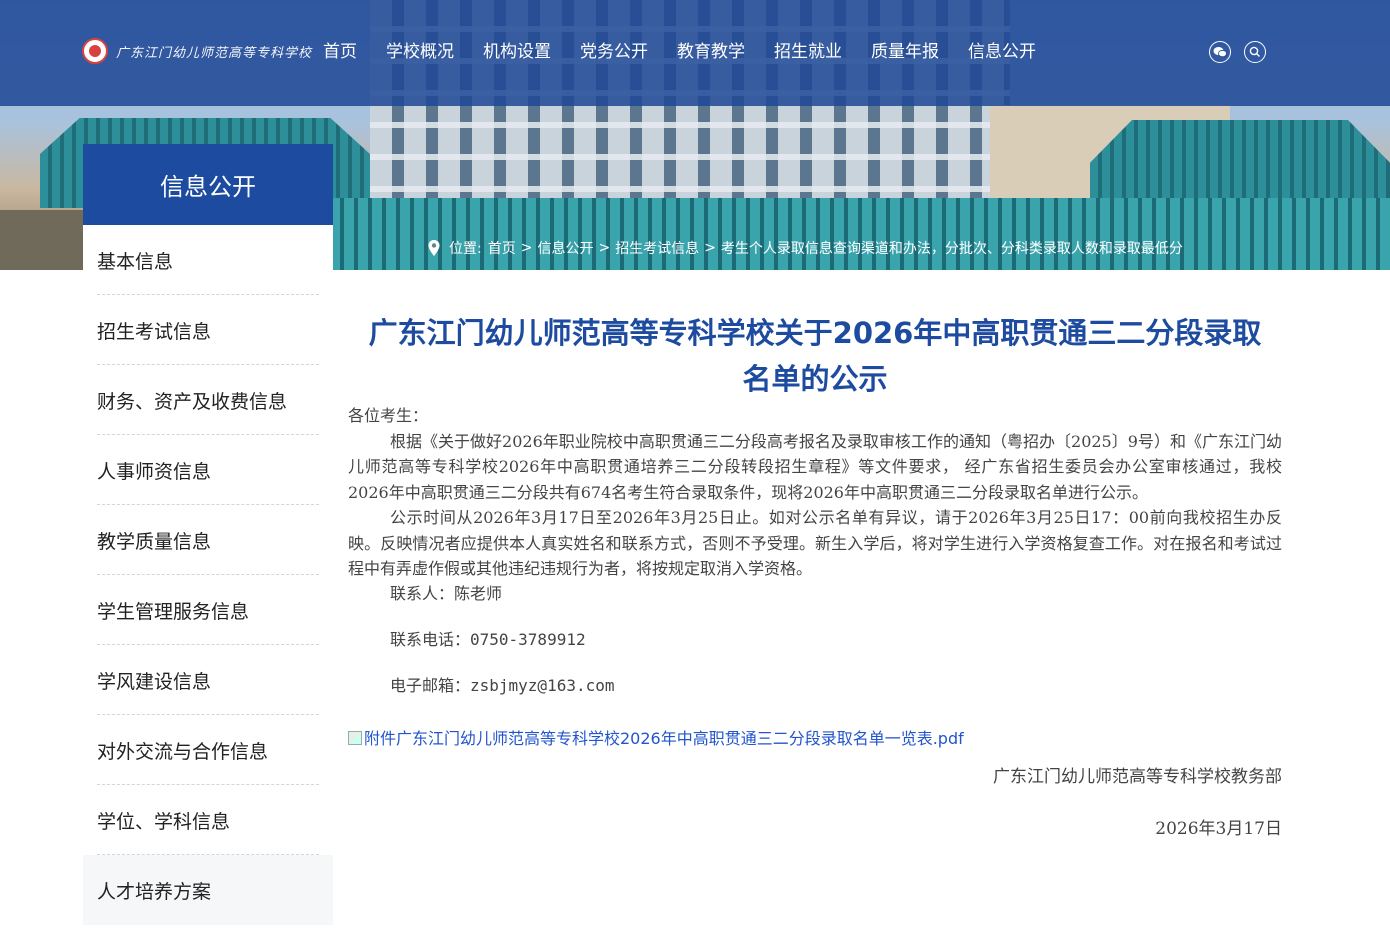 This screenshot has width=1390, height=933. Describe the element at coordinates (208, 330) in the screenshot. I see `sidebar-item-admission-exam-info: 招生考试信息` at that location.